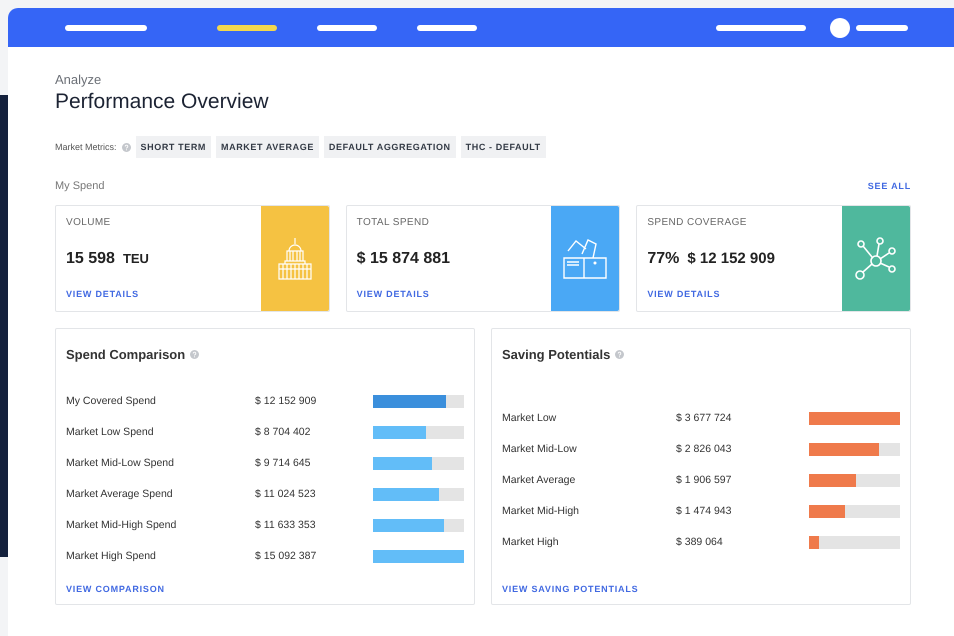  What do you see at coordinates (704, 511) in the screenshot?
I see `row-amount: $ 1 474 943` at bounding box center [704, 511].